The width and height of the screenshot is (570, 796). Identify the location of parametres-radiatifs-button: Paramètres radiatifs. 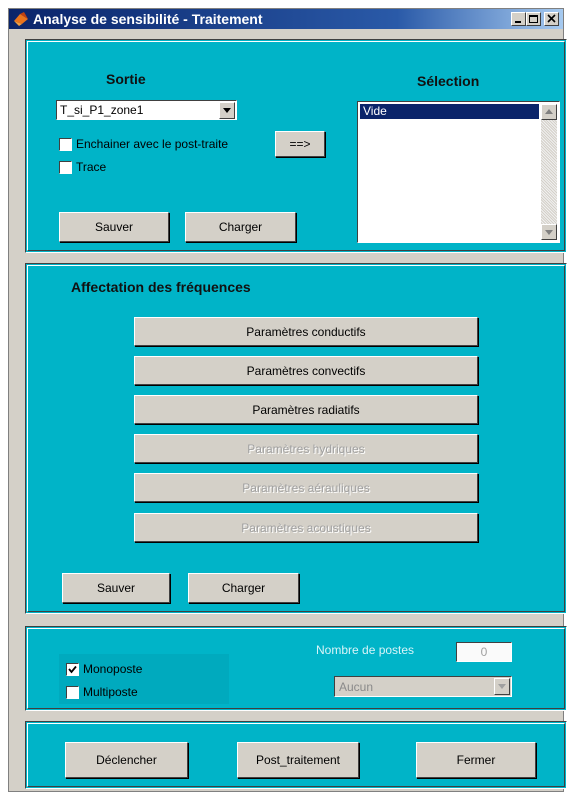
(306, 409).